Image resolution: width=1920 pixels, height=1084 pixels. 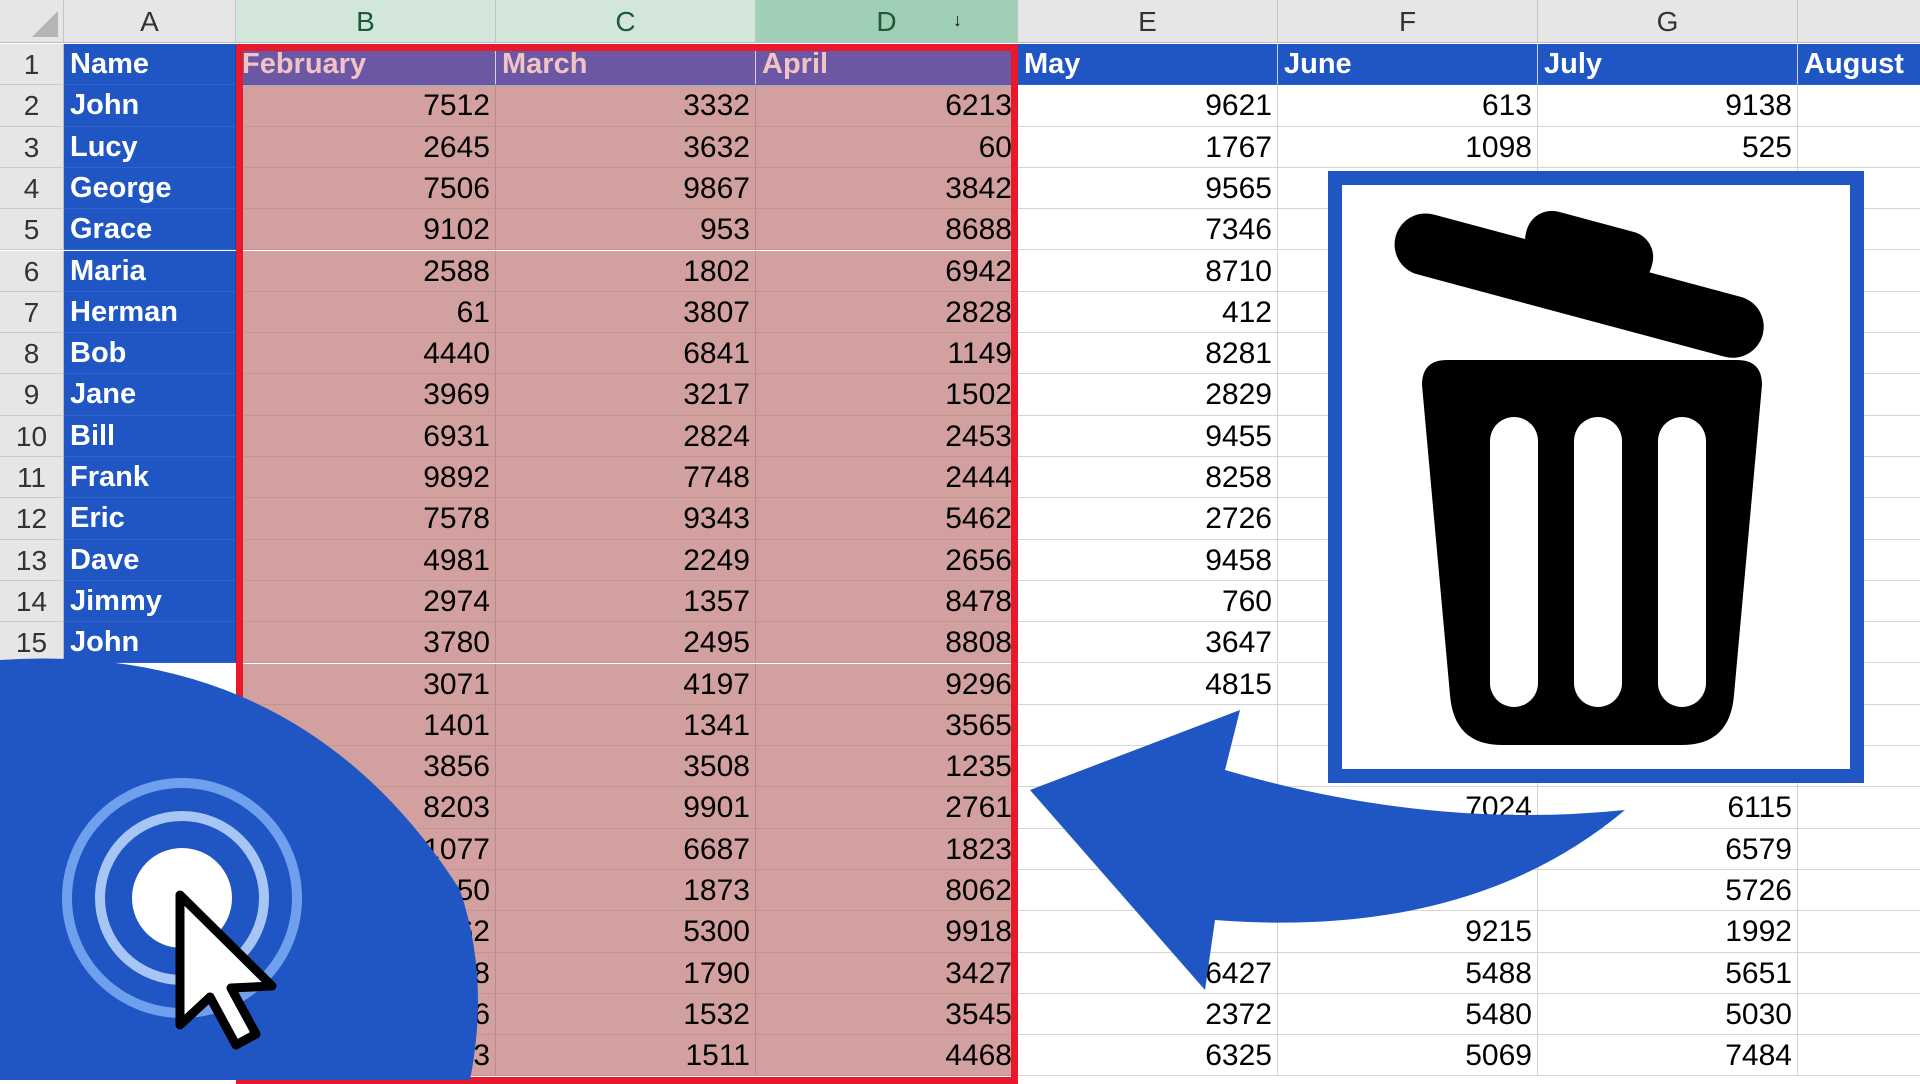 I want to click on header-cell: February, so click(x=366, y=65).